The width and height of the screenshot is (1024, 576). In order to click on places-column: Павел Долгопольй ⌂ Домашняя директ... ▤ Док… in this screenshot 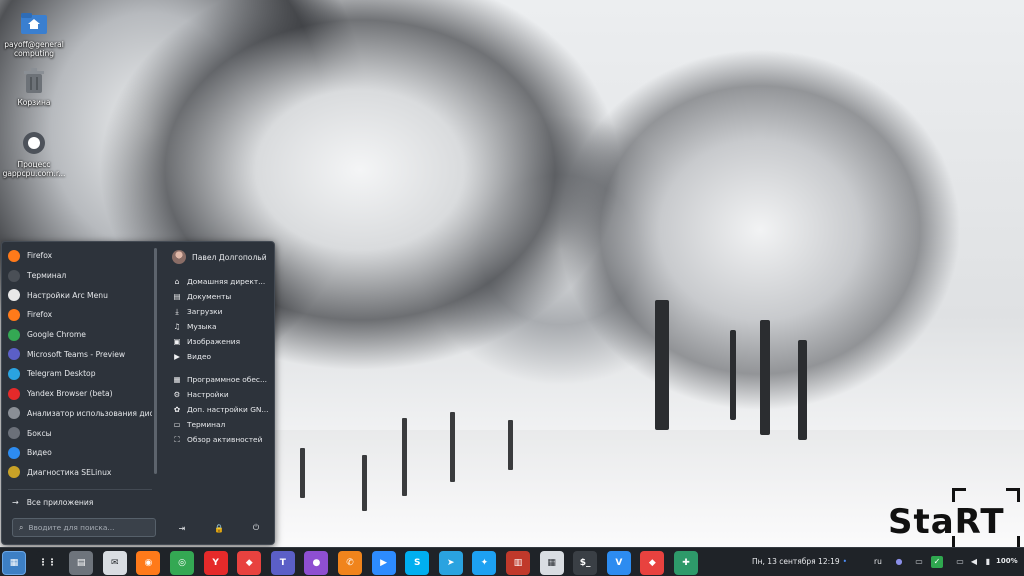, I will do `click(222, 347)`.